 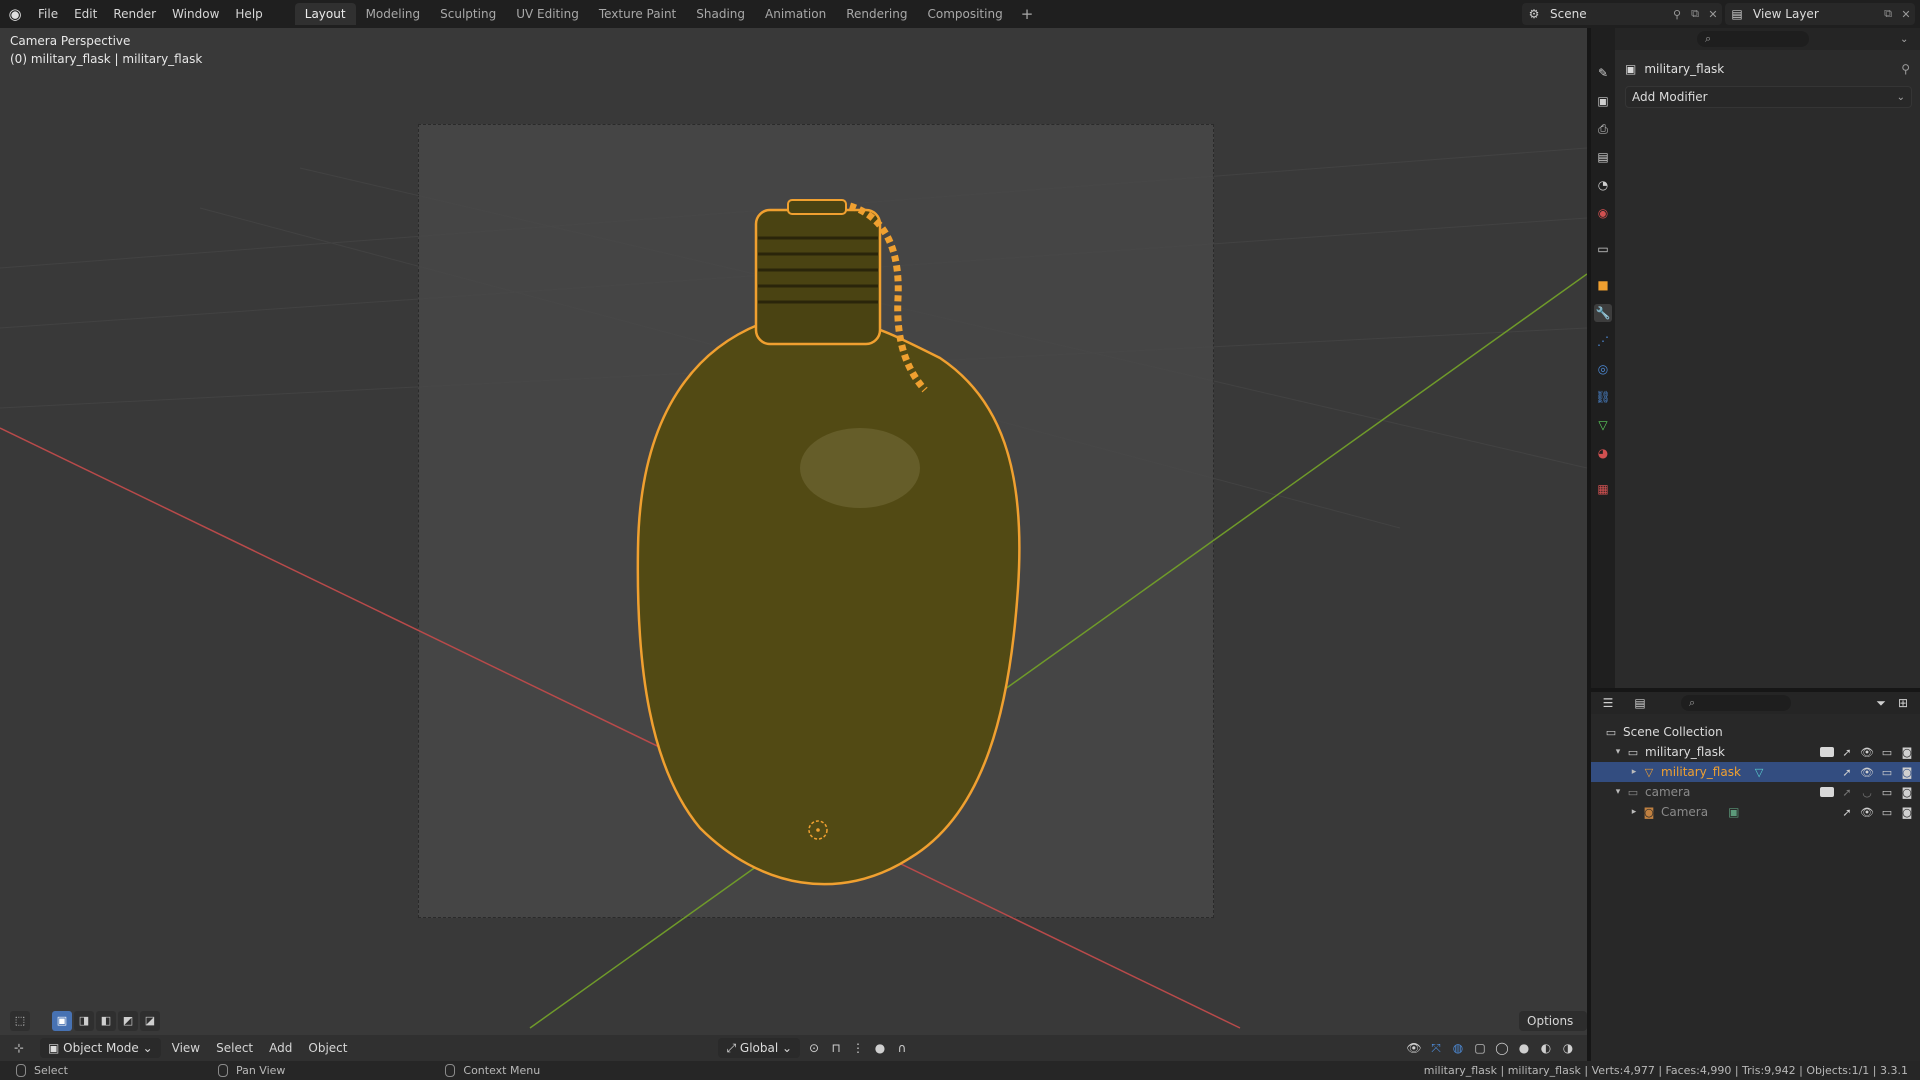 What do you see at coordinates (637, 14) in the screenshot?
I see `tab-texture-paint: Texture Paint` at bounding box center [637, 14].